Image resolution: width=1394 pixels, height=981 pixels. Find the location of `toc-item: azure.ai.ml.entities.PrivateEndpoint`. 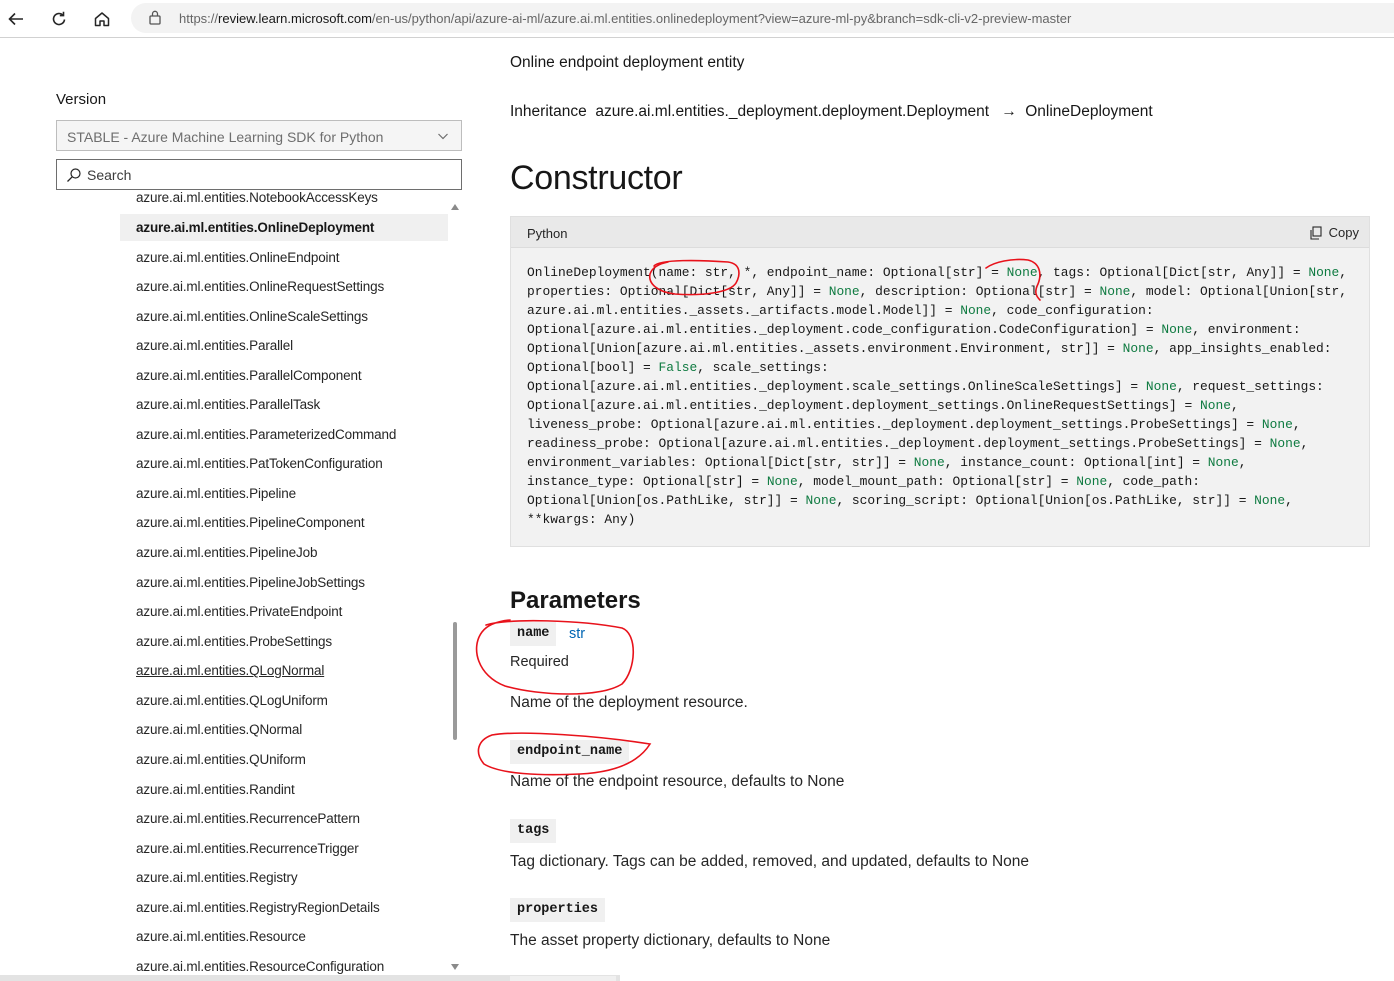

toc-item: azure.ai.ml.entities.PrivateEndpoint is located at coordinates (284, 611).